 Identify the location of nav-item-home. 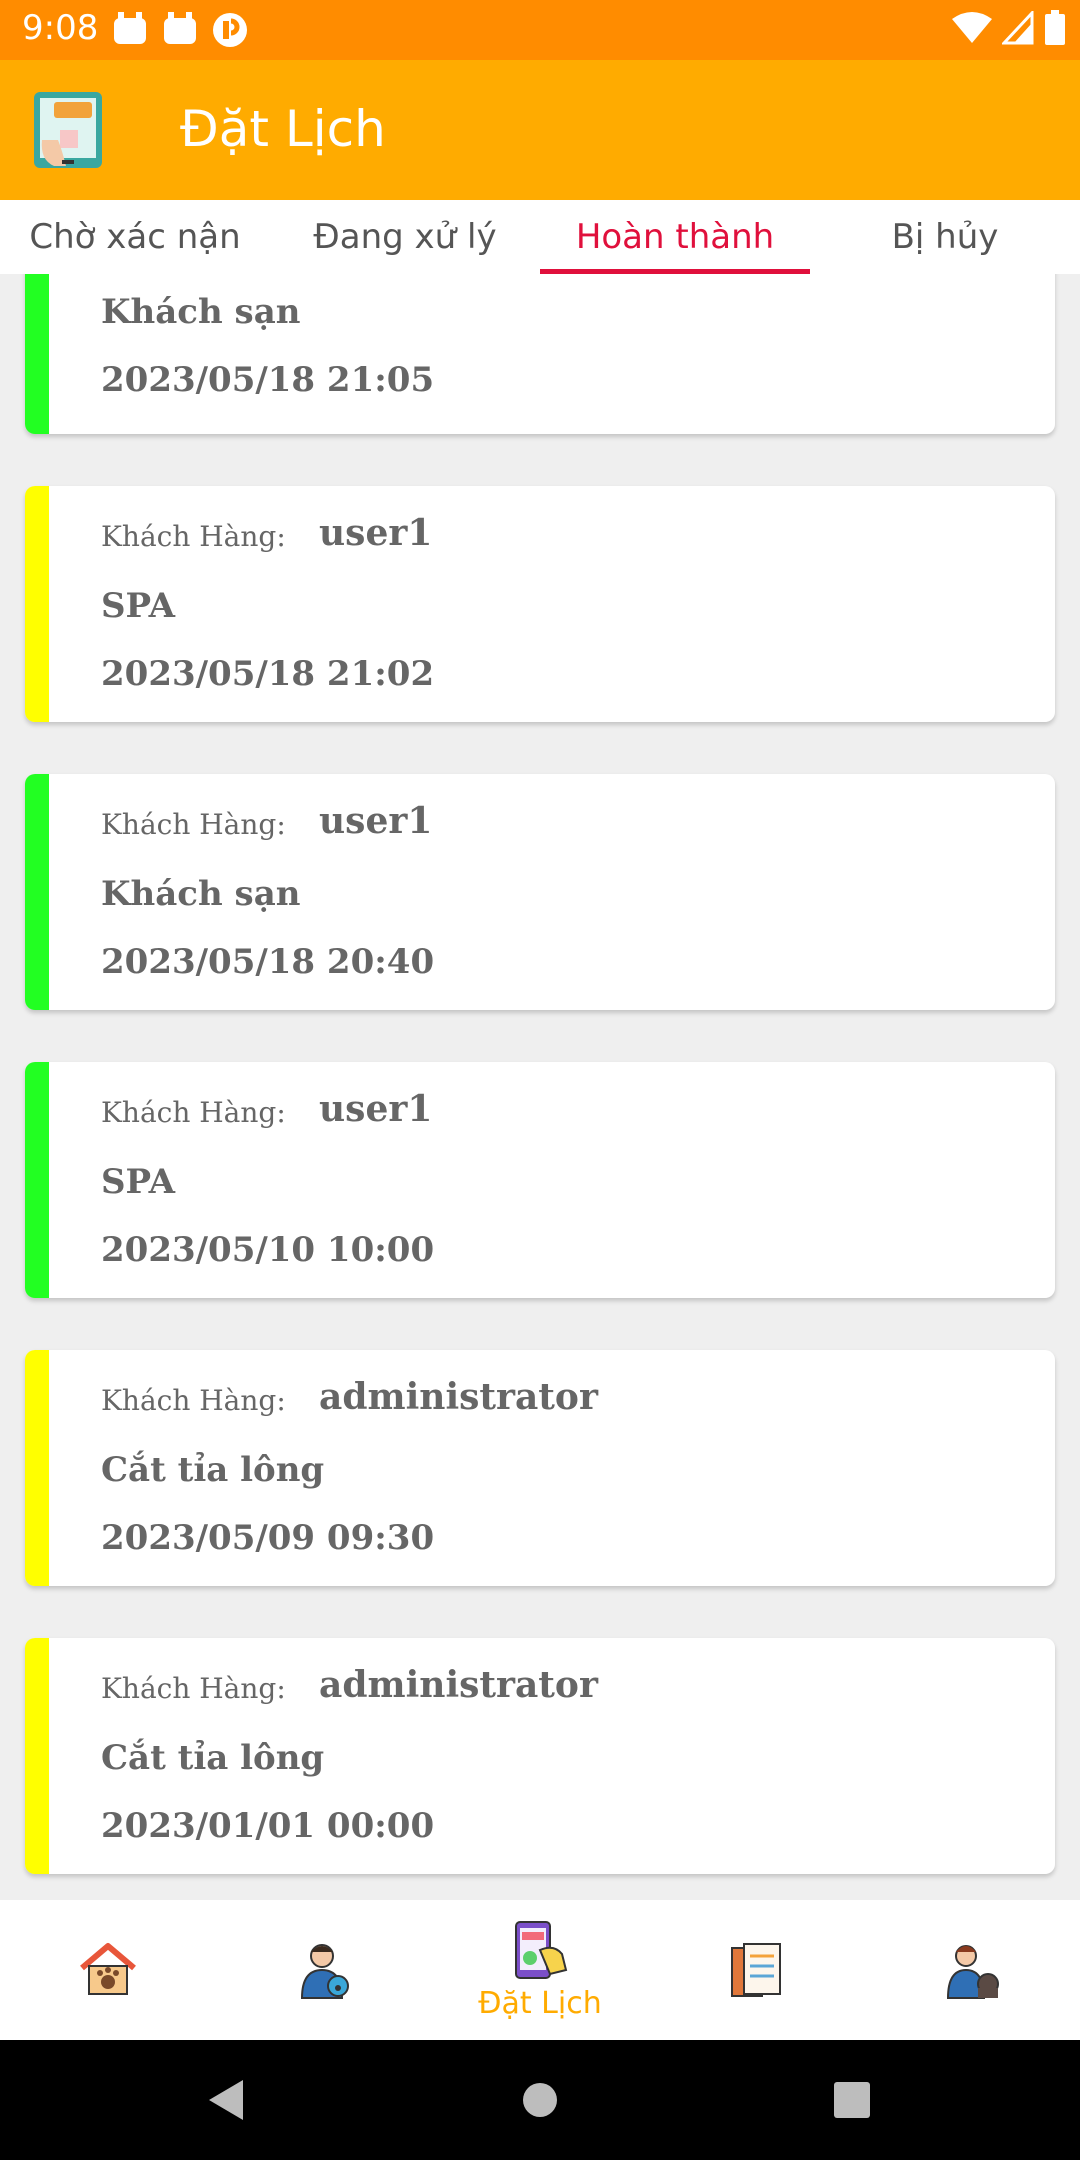
(108, 1970).